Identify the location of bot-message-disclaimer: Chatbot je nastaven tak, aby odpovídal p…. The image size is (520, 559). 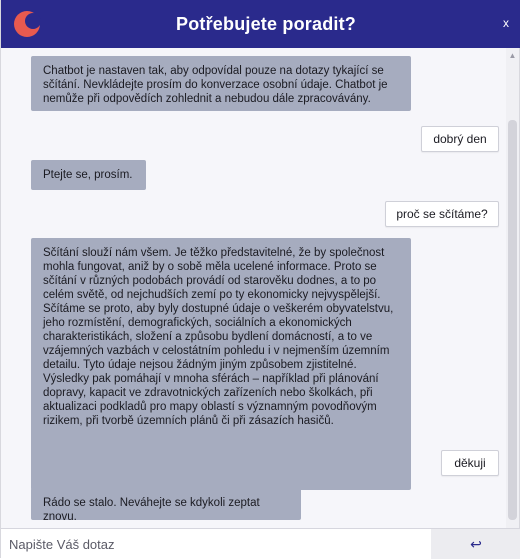
(221, 83).